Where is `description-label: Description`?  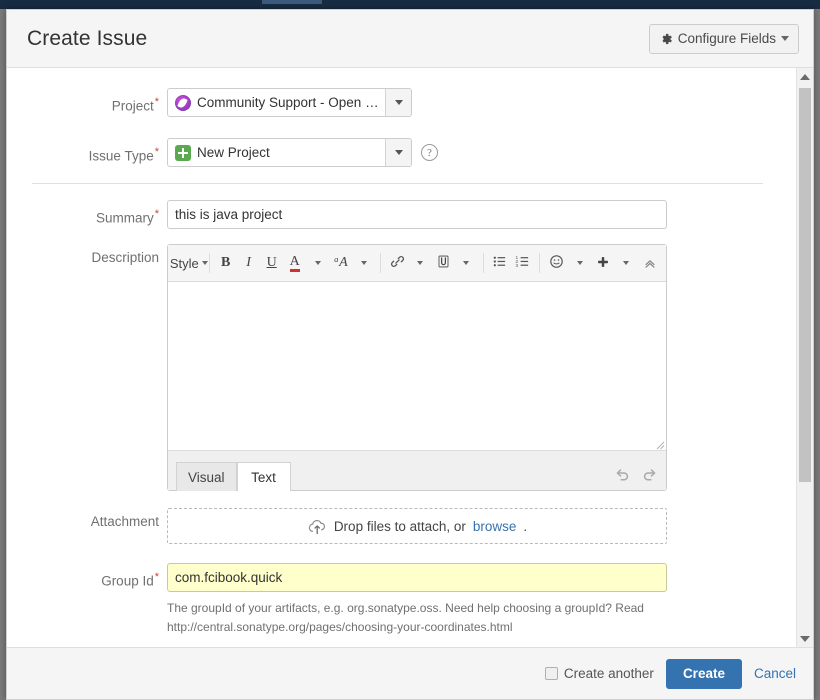 description-label: Description is located at coordinates (87, 256).